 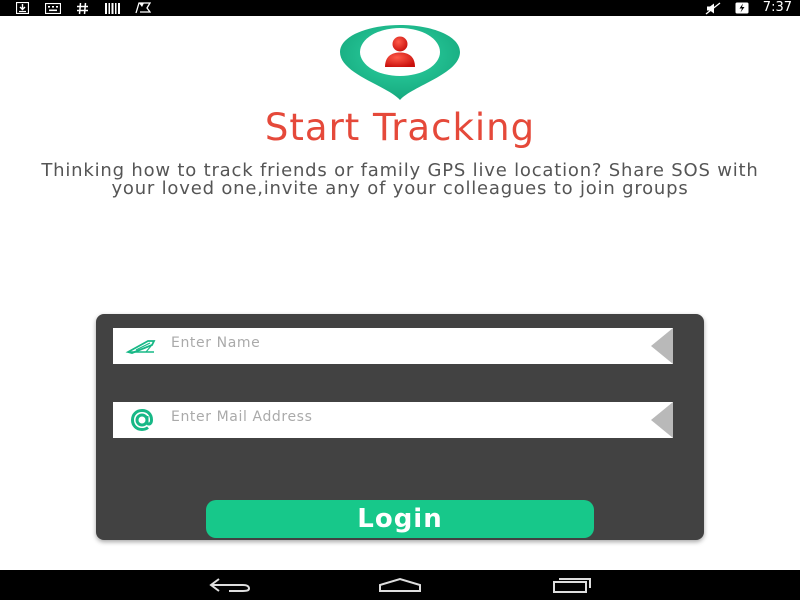 I want to click on battery-charging-icon, so click(x=742, y=8).